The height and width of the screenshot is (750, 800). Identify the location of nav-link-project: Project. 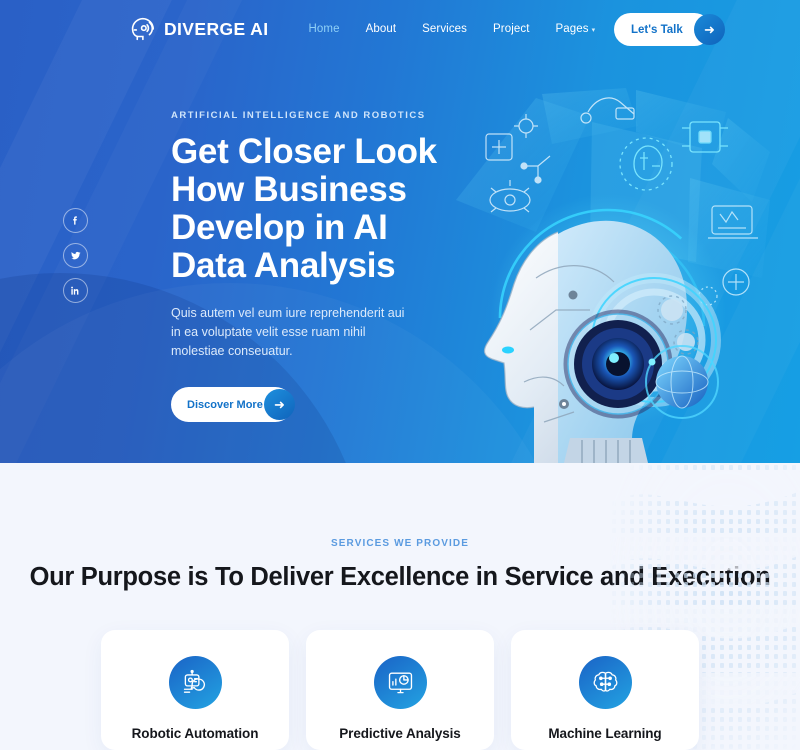
(511, 29).